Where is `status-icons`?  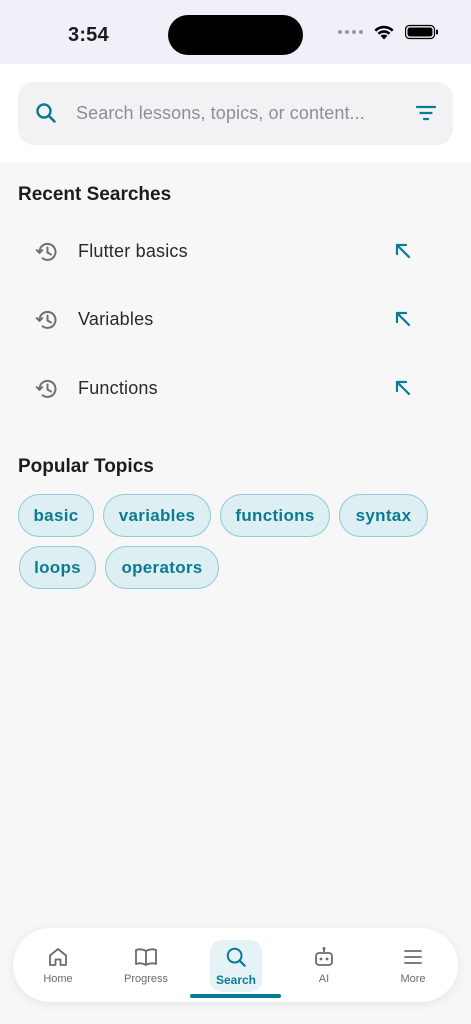 status-icons is located at coordinates (388, 32).